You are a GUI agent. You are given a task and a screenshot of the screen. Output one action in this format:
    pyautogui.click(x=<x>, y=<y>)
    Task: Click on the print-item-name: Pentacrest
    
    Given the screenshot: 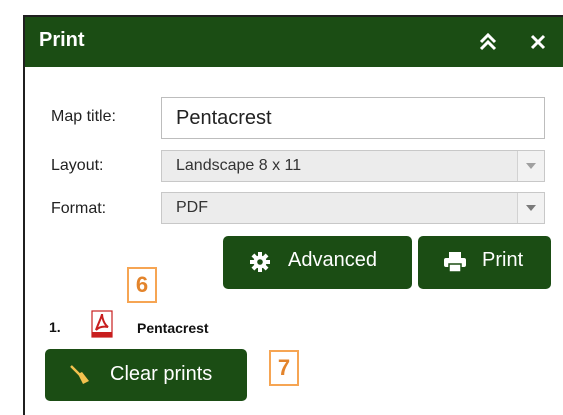 What is the action you would take?
    pyautogui.click(x=173, y=328)
    